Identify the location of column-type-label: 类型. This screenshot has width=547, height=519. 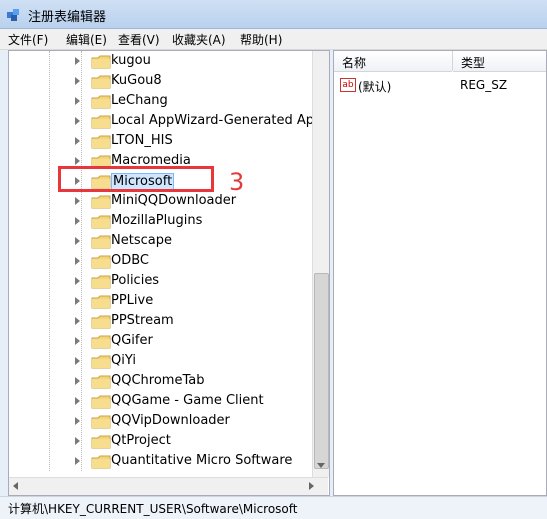
(473, 63).